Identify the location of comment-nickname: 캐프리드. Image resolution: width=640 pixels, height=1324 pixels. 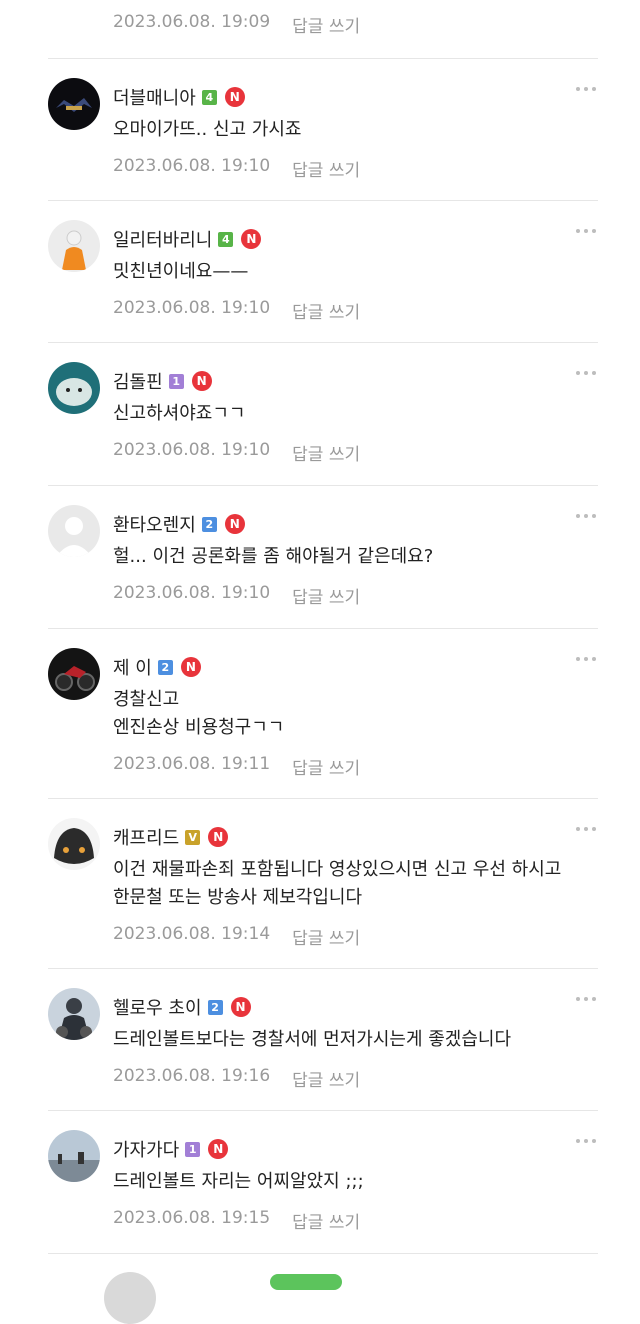
(146, 837).